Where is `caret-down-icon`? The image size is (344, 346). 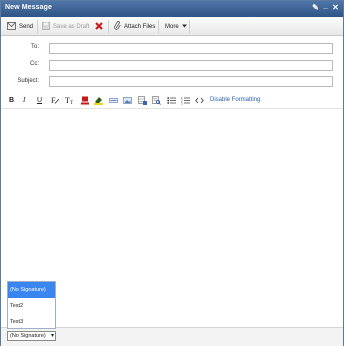 caret-down-icon is located at coordinates (184, 27).